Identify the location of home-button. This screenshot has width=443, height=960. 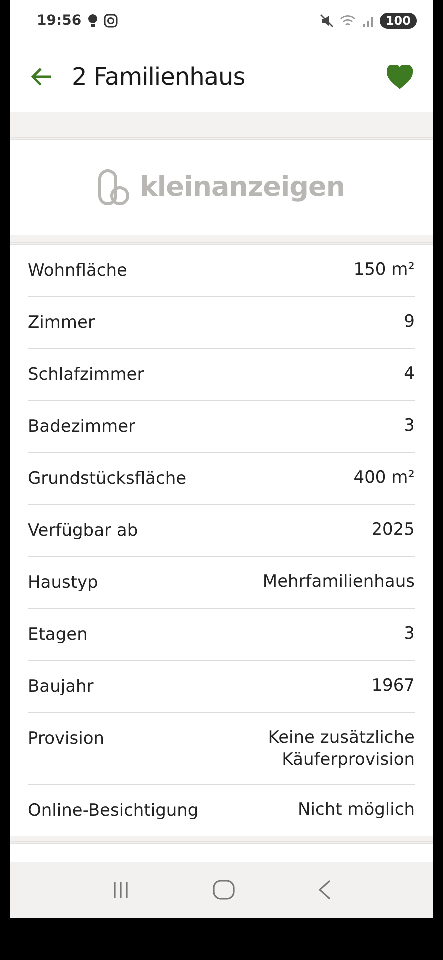
(223, 890).